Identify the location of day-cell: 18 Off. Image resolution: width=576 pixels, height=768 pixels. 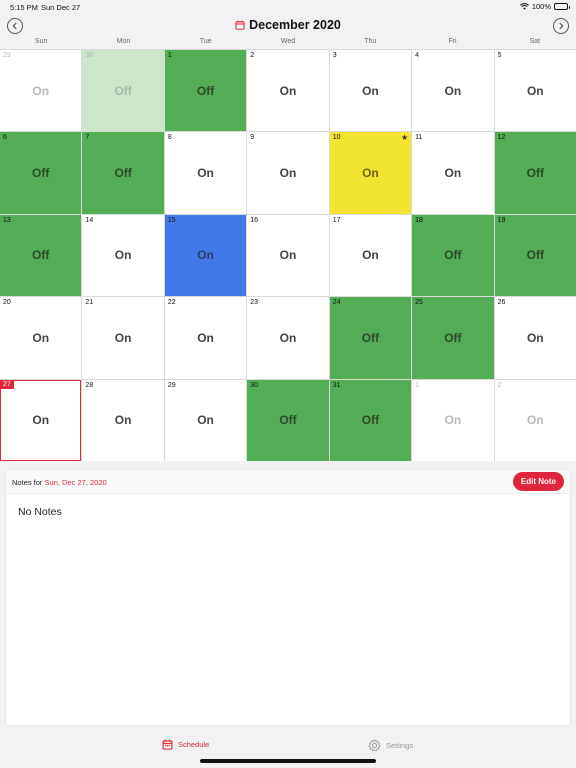
(453, 255).